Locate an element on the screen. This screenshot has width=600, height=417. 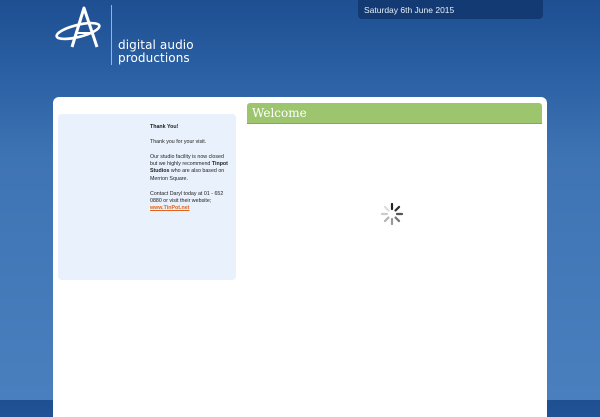
date-box: Saturday 6th June 2015 is located at coordinates (450, 9).